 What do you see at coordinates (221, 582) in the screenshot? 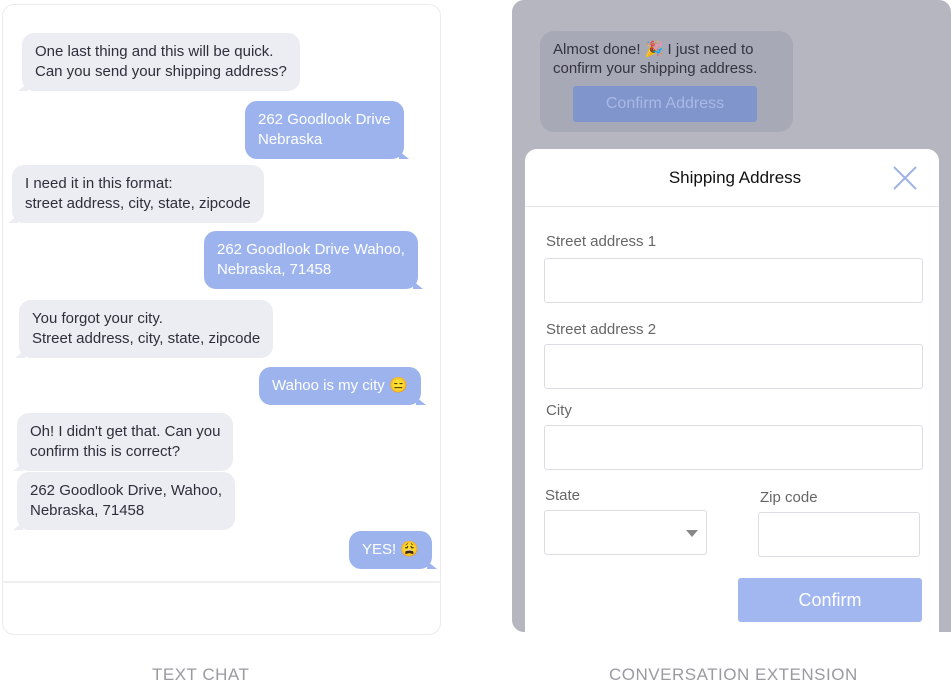
I see `chat-input-divider` at bounding box center [221, 582].